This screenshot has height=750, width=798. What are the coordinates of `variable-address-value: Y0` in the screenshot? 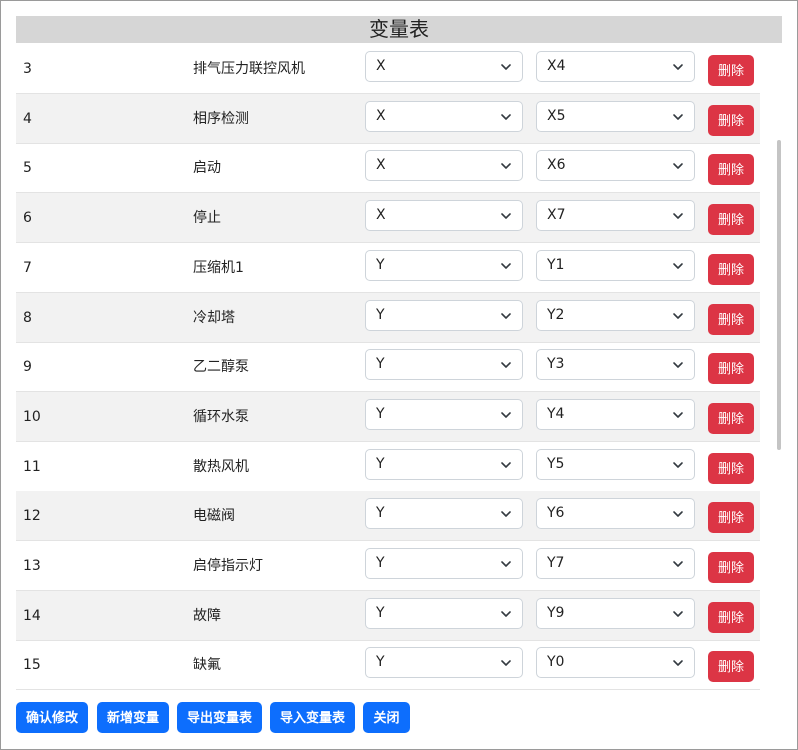 It's located at (556, 662).